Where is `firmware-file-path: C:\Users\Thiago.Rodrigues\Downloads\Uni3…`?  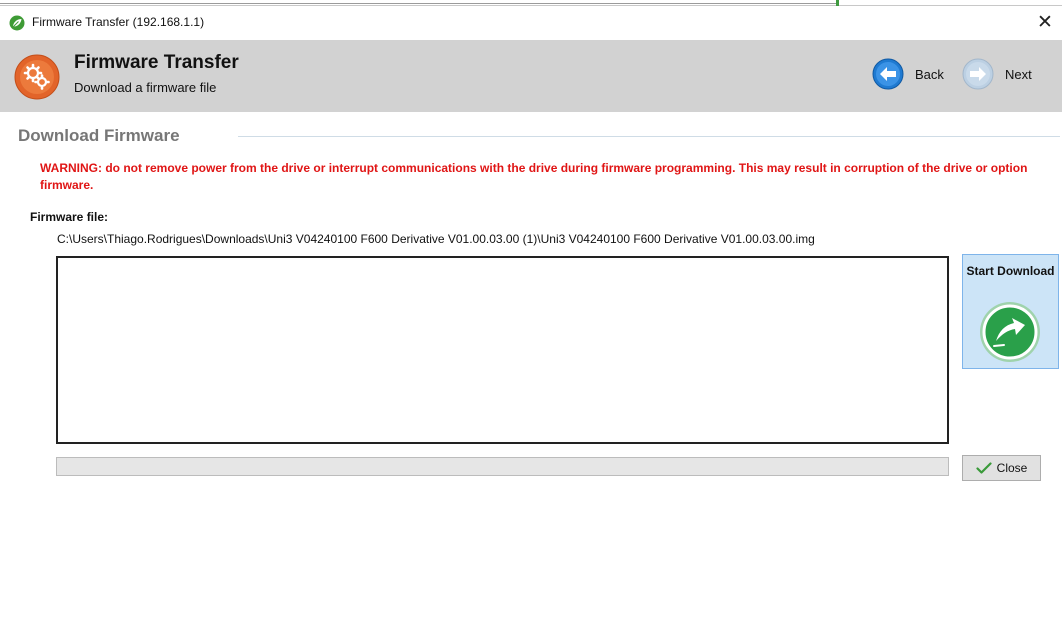
firmware-file-path: C:\Users\Thiago.Rodrigues\Downloads\Uni3… is located at coordinates (436, 239).